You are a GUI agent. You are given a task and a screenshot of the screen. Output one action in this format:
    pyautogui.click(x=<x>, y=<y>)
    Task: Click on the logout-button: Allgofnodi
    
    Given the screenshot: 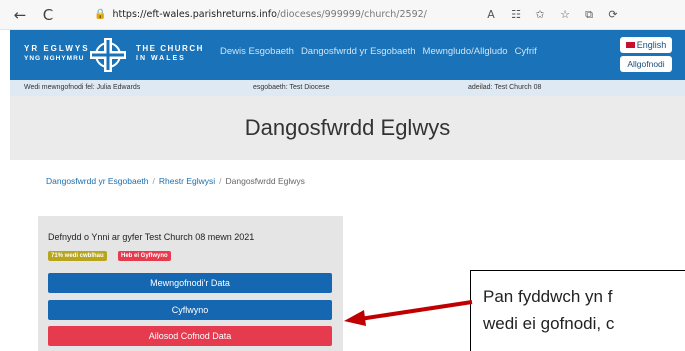 What is the action you would take?
    pyautogui.click(x=646, y=64)
    